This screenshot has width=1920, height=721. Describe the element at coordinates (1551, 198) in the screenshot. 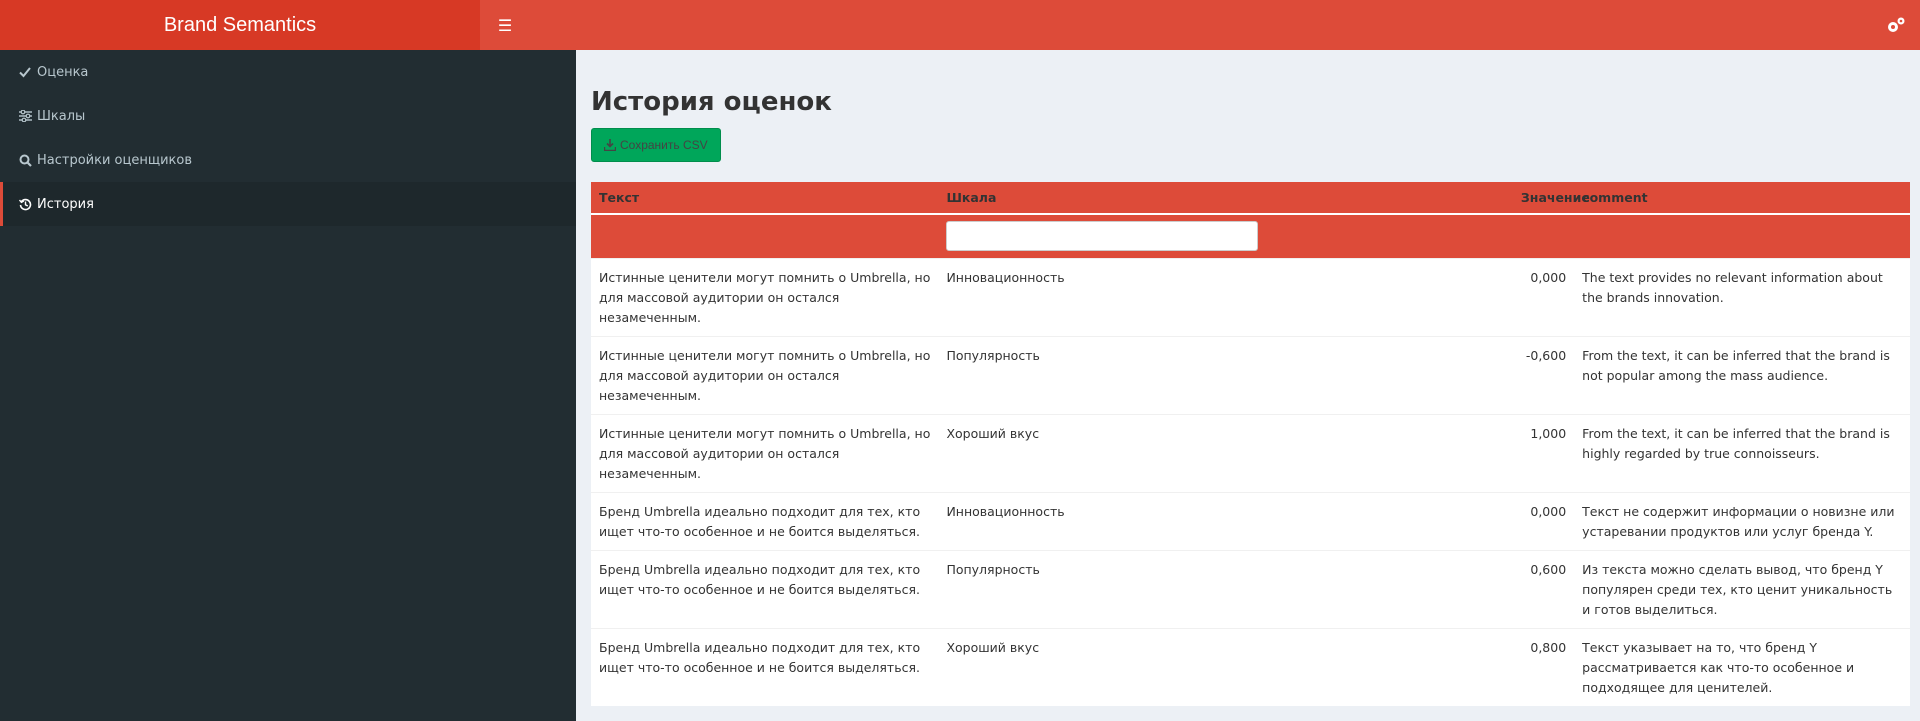

I see `column-header-value: Значение` at that location.